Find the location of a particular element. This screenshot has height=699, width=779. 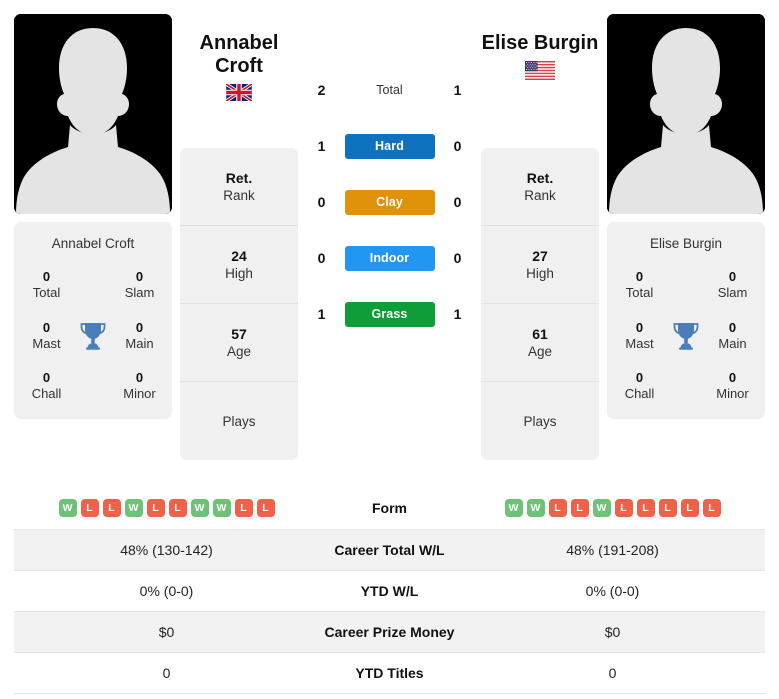

surface-badge-clay: Clay is located at coordinates (389, 202).